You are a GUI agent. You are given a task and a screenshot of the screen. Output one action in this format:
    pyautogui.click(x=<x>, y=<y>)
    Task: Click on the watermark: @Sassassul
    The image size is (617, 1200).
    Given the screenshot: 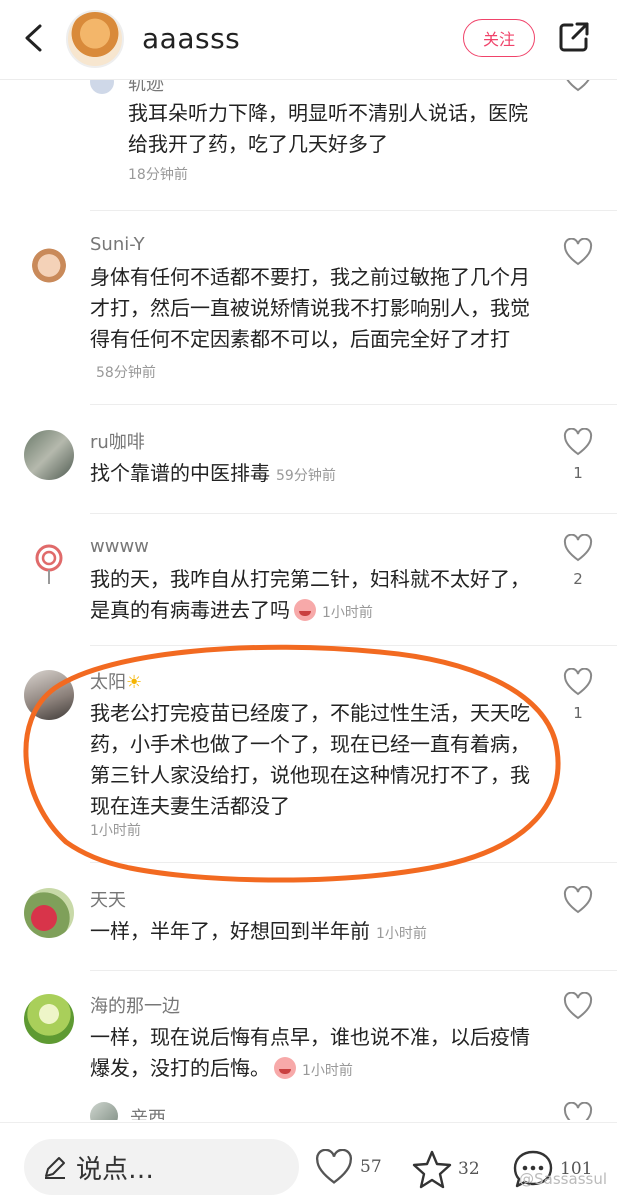 What is the action you would take?
    pyautogui.click(x=563, y=1179)
    